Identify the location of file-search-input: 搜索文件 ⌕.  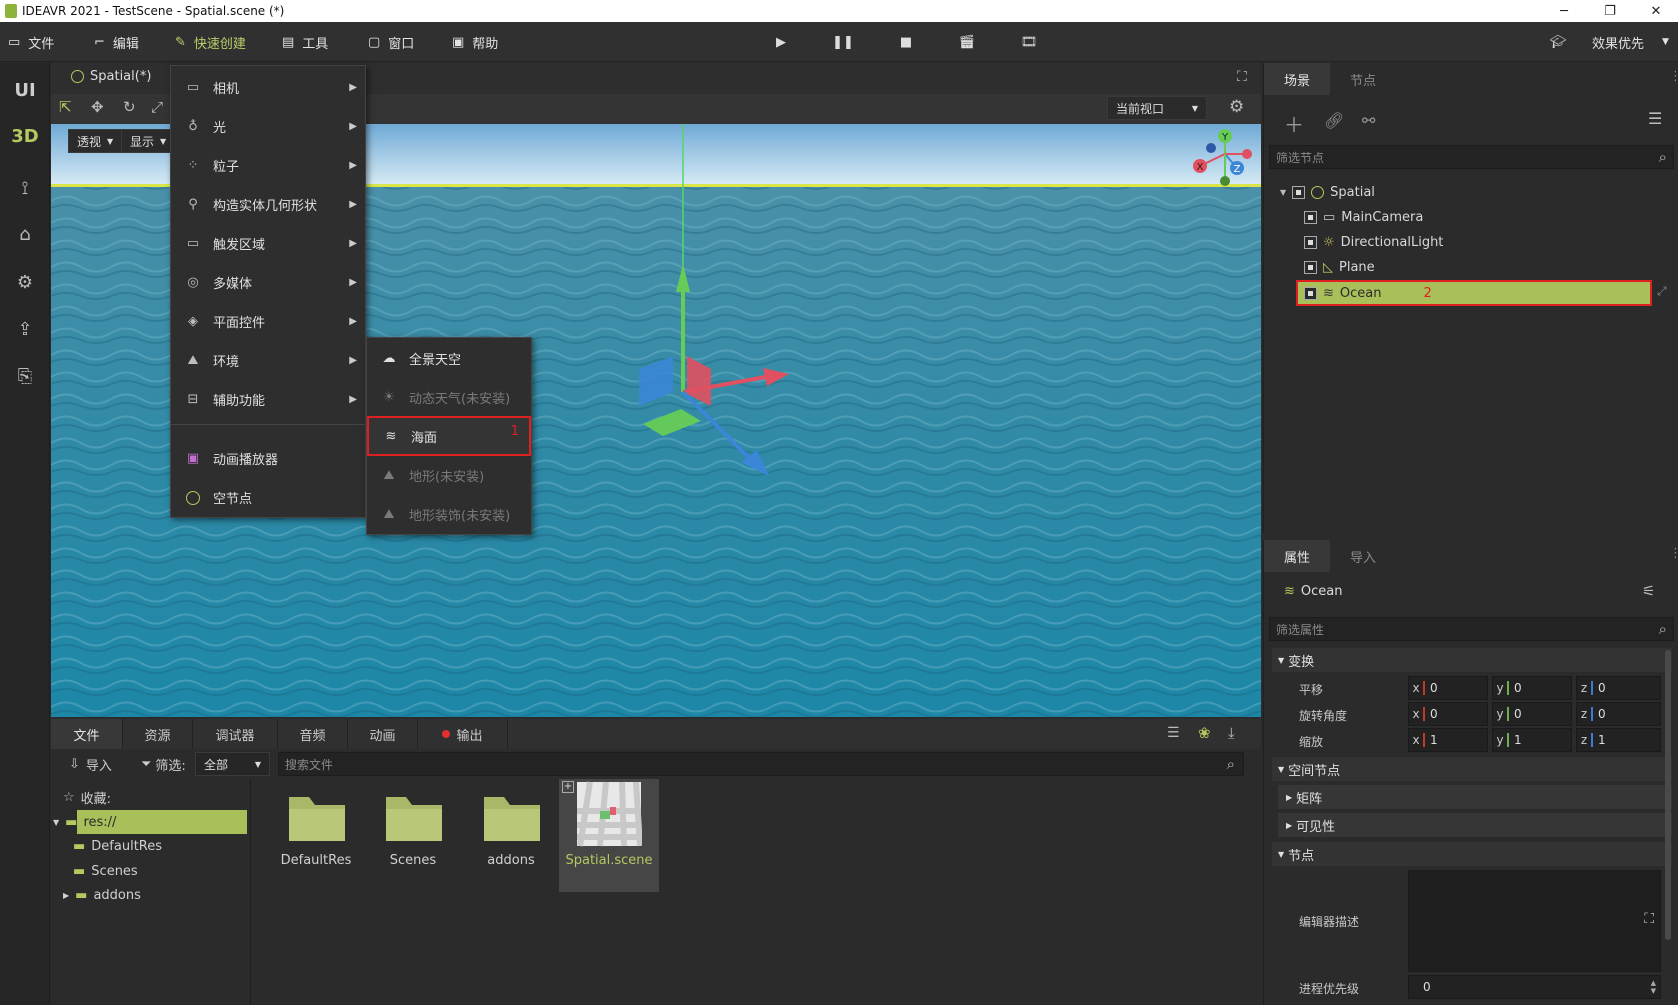
(761, 764).